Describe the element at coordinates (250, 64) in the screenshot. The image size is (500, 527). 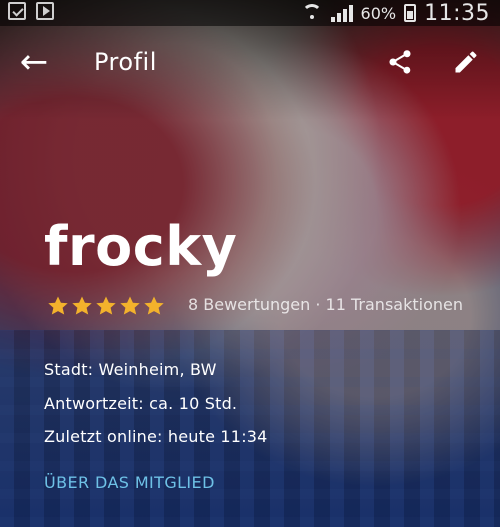
I see `app-bar: ← Profil` at that location.